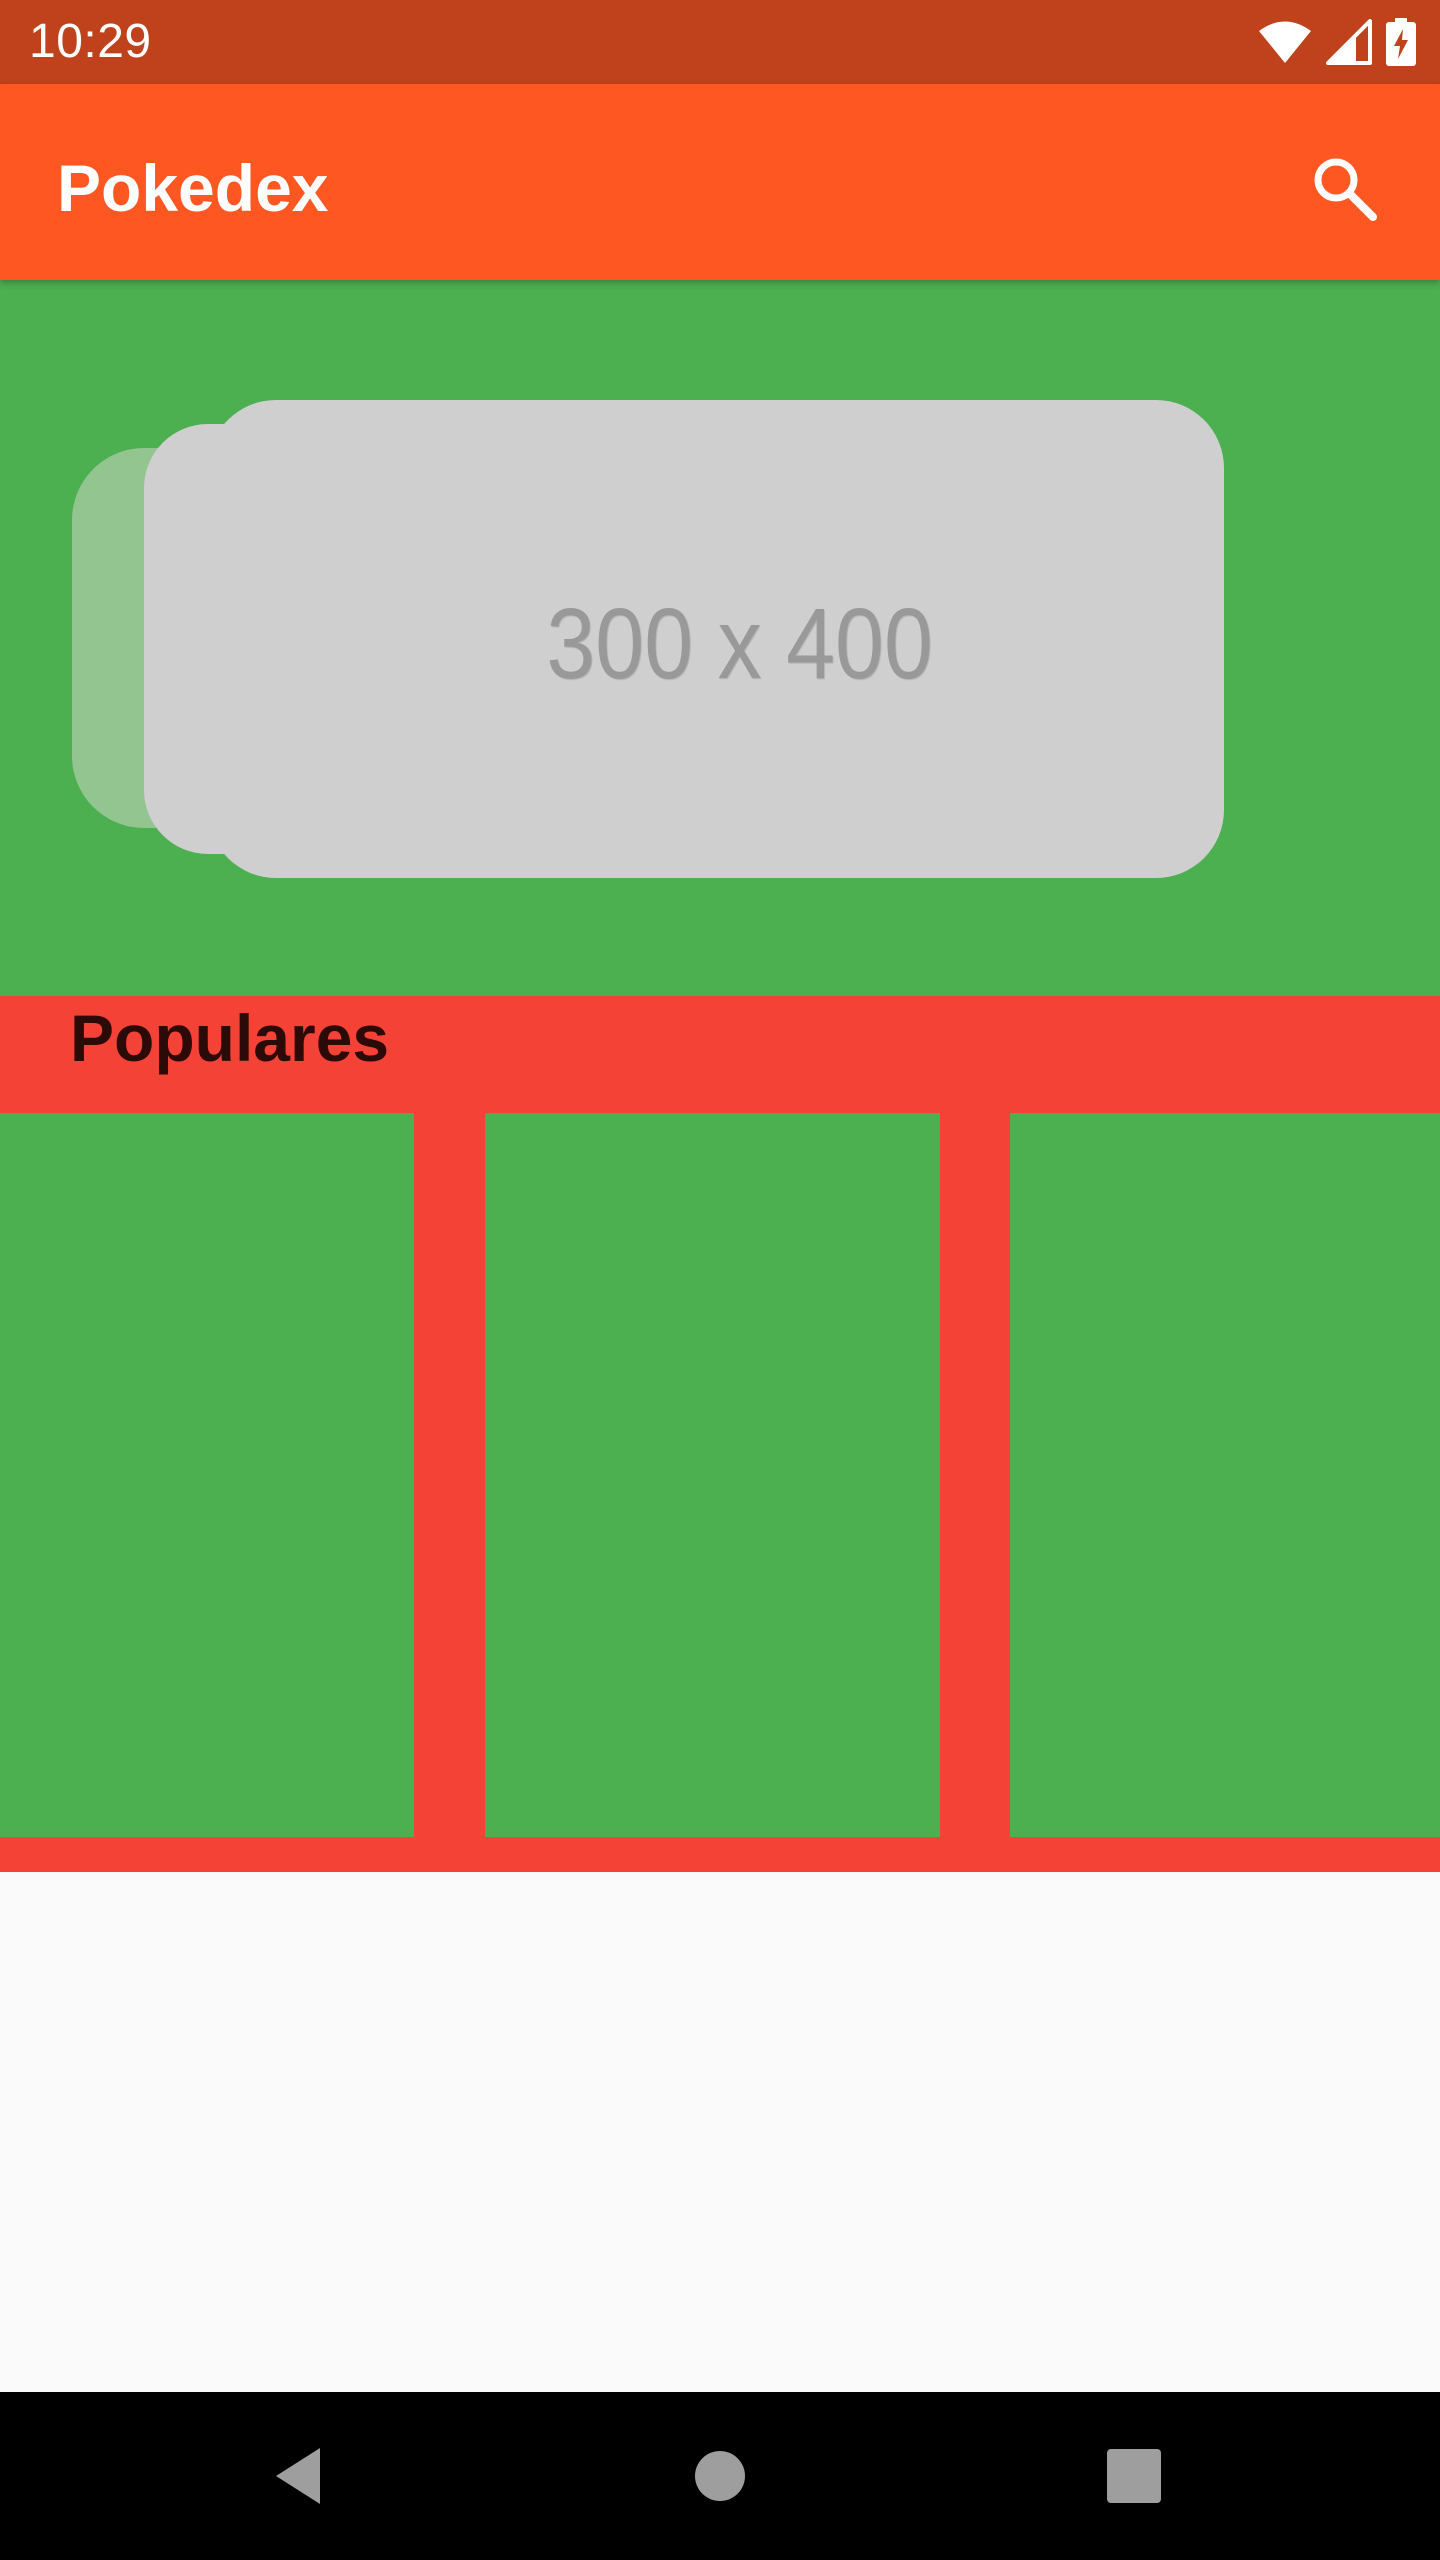  I want to click on placeholder-image-label: 300 x 400, so click(740, 643).